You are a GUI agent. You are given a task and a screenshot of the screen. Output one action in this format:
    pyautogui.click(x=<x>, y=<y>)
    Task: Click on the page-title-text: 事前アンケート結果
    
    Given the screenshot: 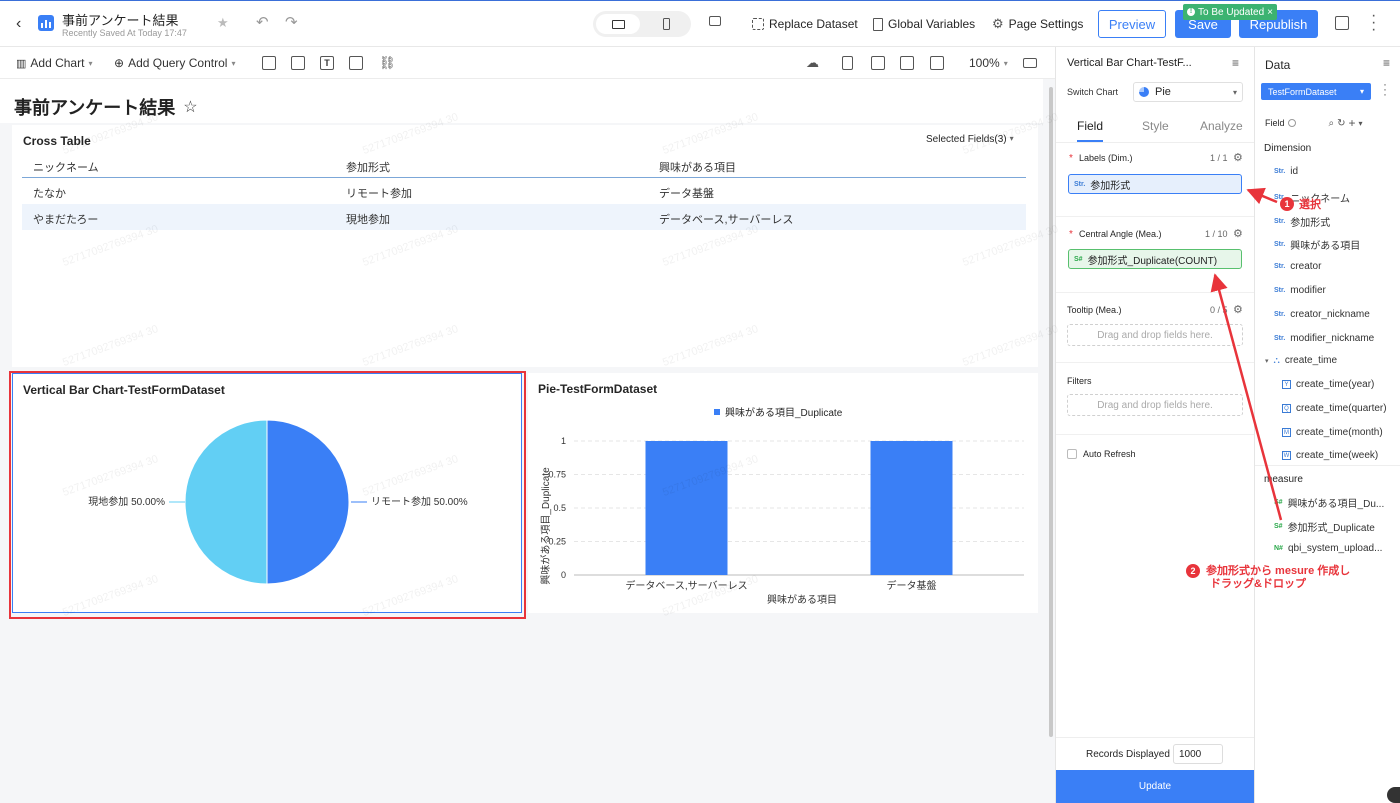 What is the action you would take?
    pyautogui.click(x=95, y=108)
    